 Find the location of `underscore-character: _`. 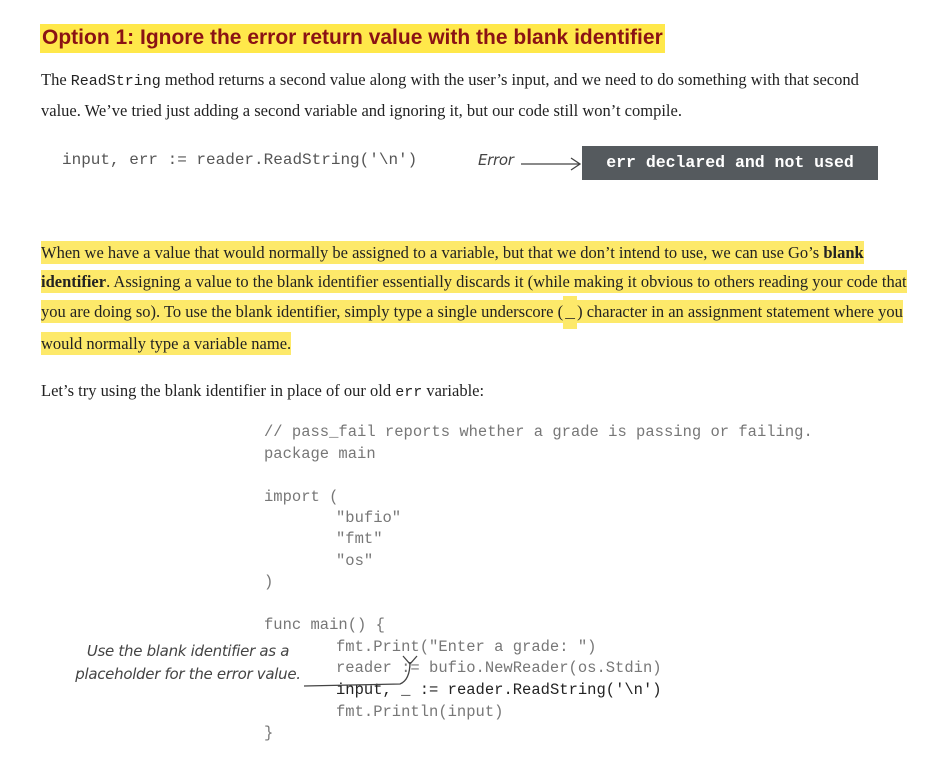

underscore-character: _ is located at coordinates (570, 312).